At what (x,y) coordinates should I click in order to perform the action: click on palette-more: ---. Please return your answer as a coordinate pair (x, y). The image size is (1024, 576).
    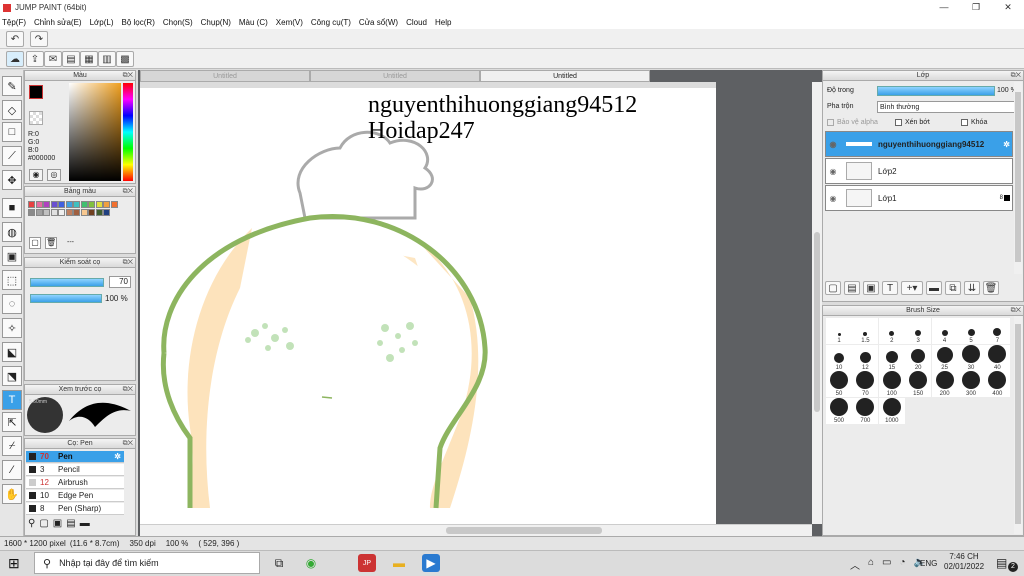
    Looking at the image, I should click on (70, 242).